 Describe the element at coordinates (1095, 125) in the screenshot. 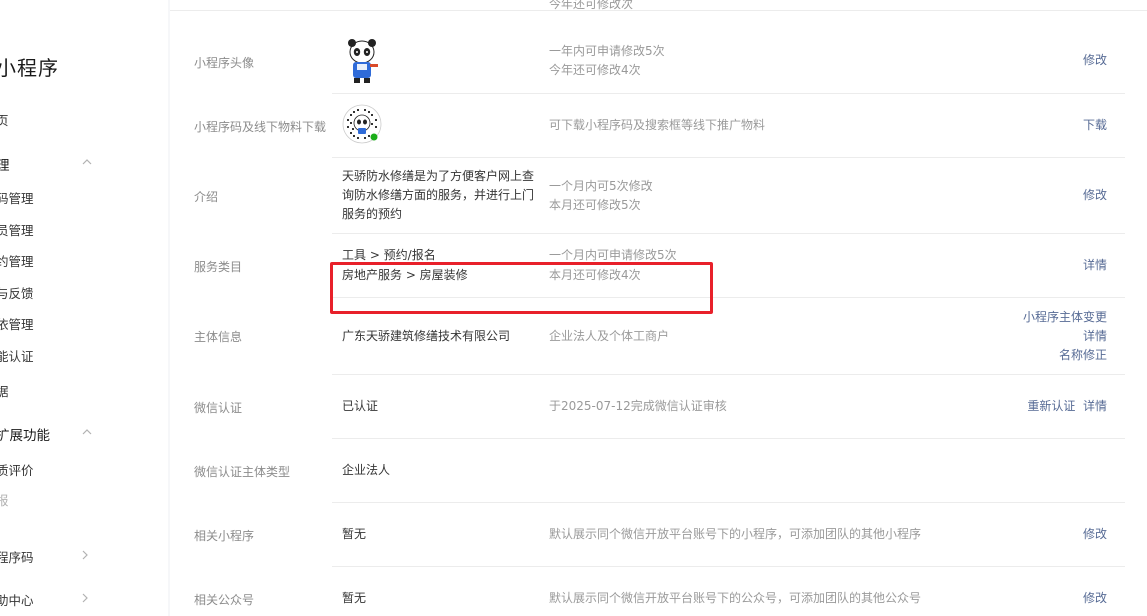

I see `download-button: 下载` at that location.